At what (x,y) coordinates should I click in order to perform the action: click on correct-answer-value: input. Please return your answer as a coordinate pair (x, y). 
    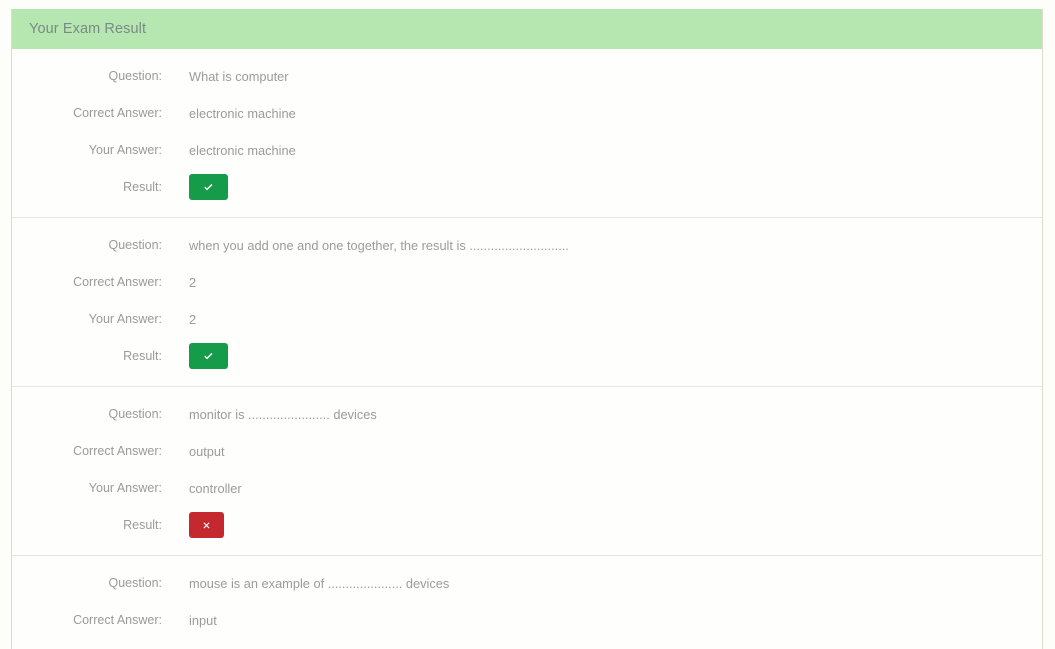
    Looking at the image, I should click on (203, 620).